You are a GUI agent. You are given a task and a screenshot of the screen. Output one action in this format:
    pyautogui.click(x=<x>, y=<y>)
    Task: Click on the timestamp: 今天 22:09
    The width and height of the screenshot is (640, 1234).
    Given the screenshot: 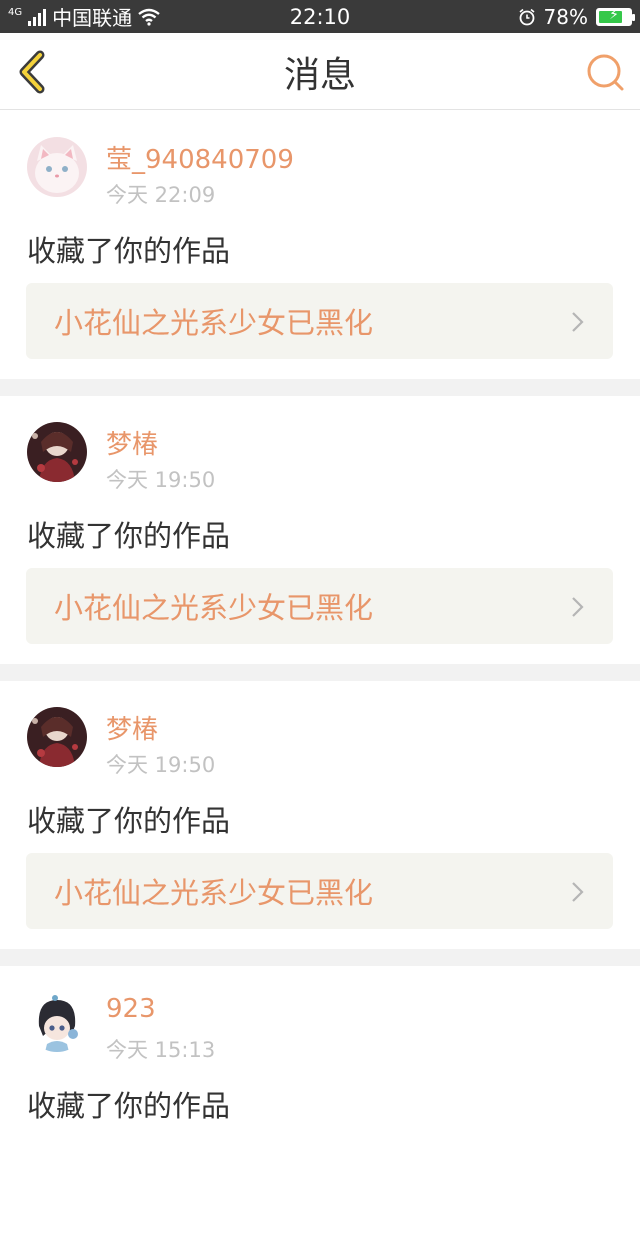 What is the action you would take?
    pyautogui.click(x=161, y=195)
    